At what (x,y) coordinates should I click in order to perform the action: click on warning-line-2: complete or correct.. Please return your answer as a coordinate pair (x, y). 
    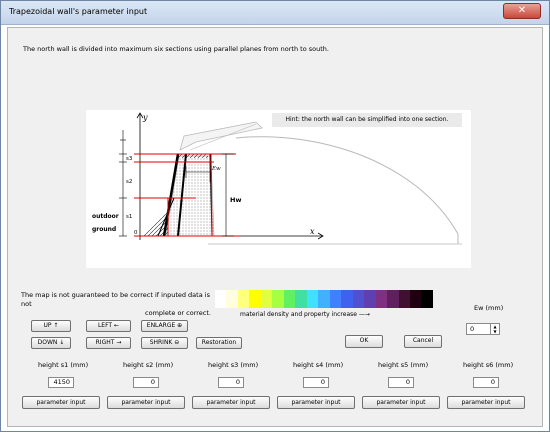
    Looking at the image, I should click on (178, 313).